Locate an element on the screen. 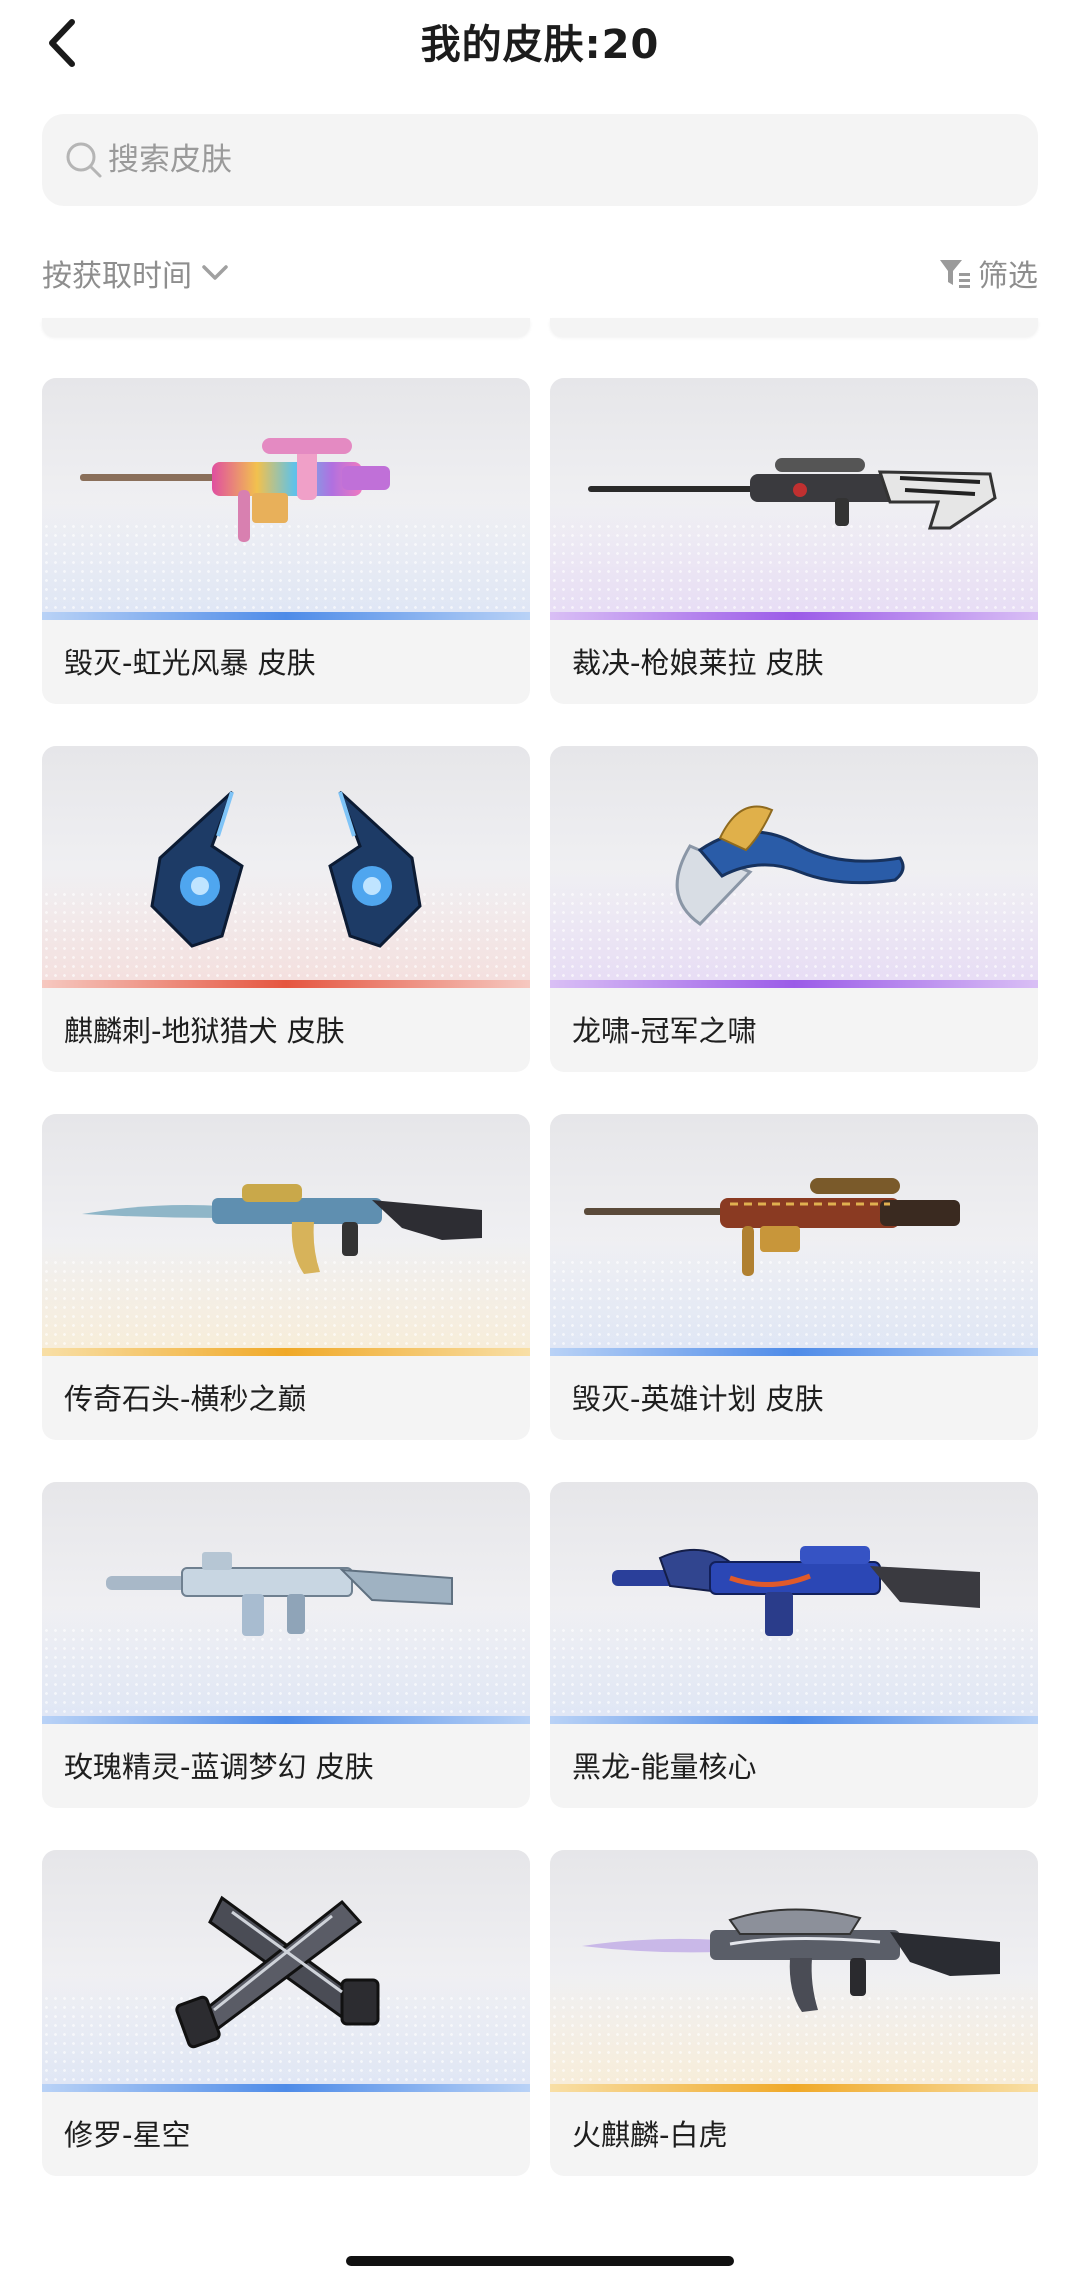  skin-card: 黑龙-能量核心 is located at coordinates (794, 1645).